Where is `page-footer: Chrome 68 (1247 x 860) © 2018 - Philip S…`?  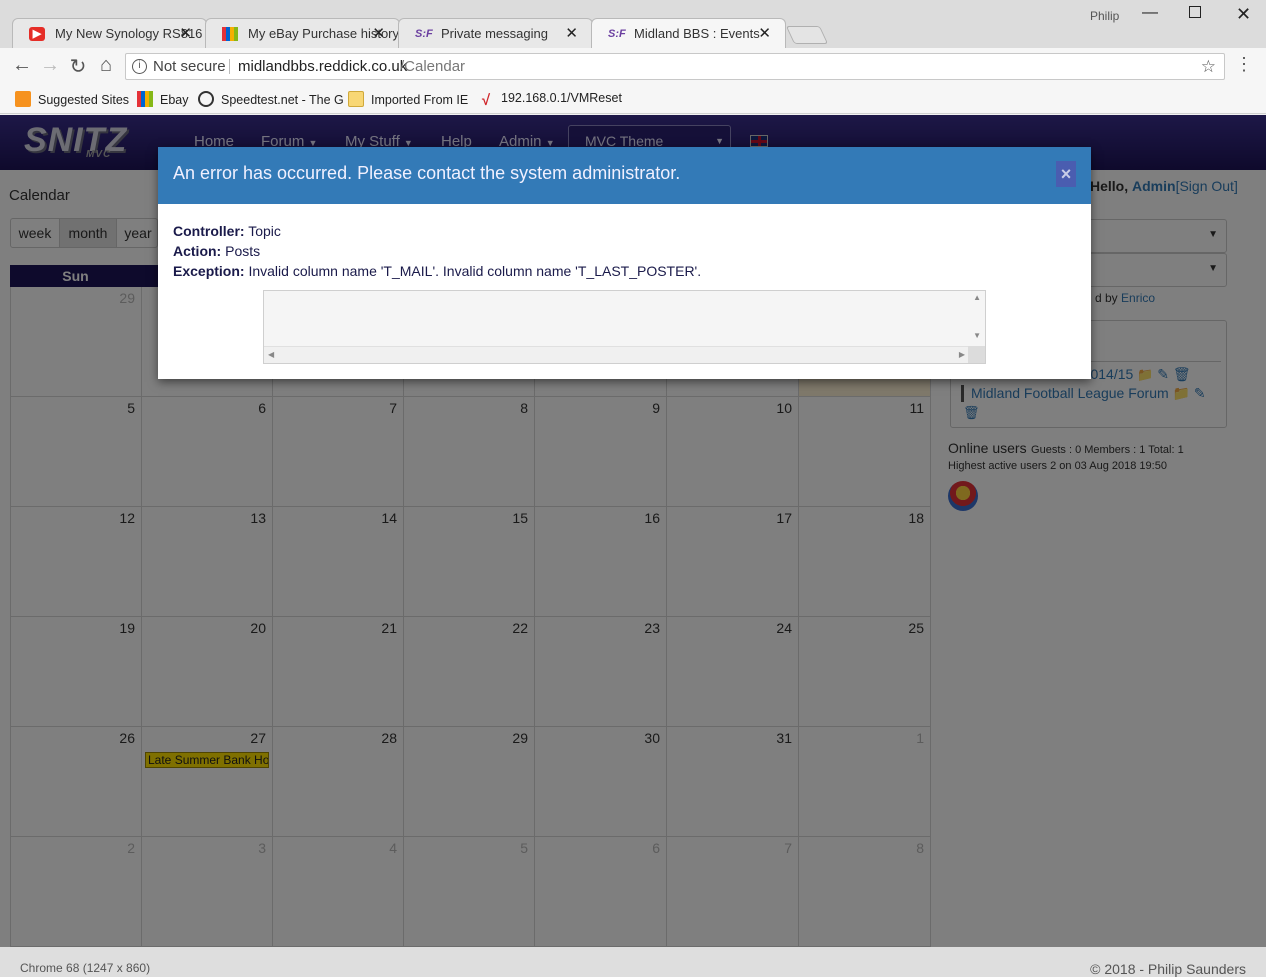 page-footer: Chrome 68 (1247 x 860) © 2018 - Philip S… is located at coordinates (633, 962).